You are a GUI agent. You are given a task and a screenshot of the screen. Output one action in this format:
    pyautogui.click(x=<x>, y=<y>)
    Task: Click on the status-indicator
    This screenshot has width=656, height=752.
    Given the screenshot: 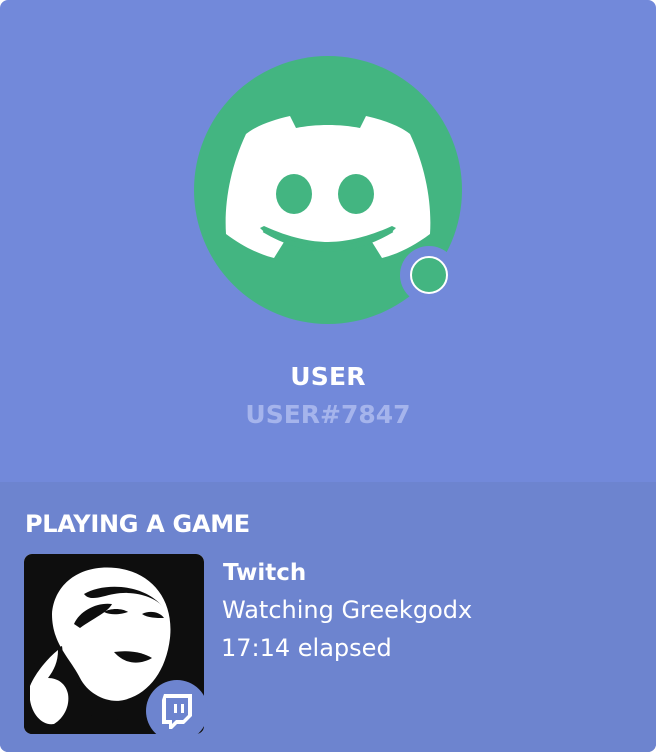 What is the action you would take?
    pyautogui.click(x=429, y=275)
    